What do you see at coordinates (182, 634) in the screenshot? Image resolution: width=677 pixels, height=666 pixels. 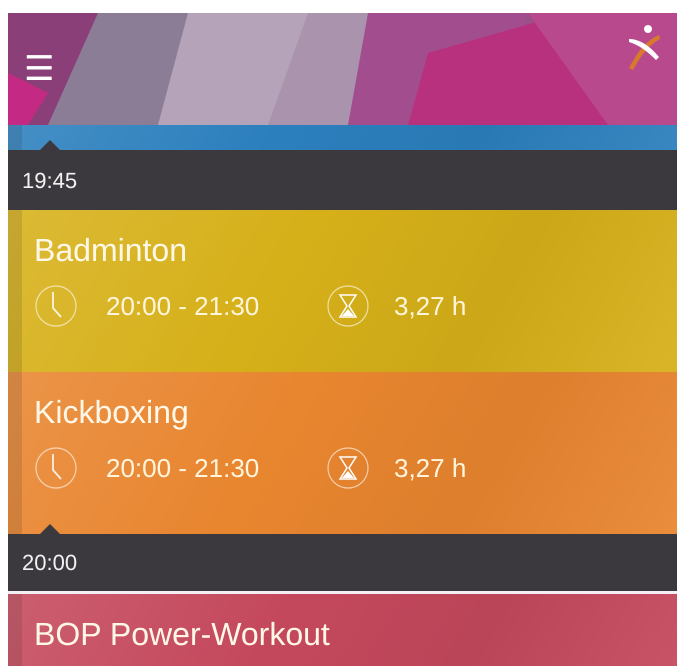 I see `activity-title: BOP Power-Workout` at bounding box center [182, 634].